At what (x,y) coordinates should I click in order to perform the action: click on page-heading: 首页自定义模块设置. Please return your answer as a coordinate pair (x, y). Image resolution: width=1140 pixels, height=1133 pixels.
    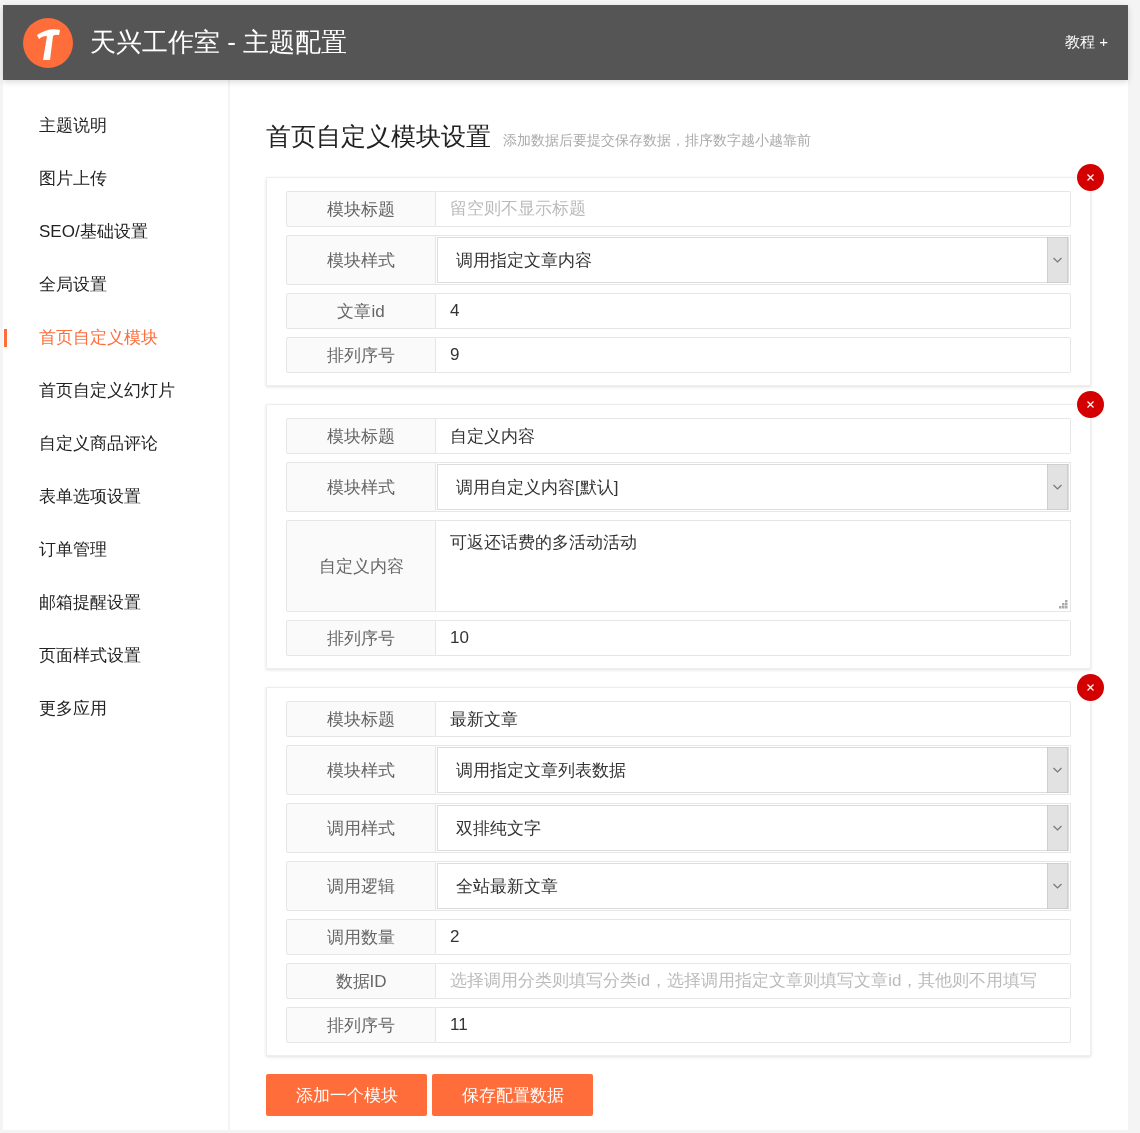
    Looking at the image, I should click on (378, 136).